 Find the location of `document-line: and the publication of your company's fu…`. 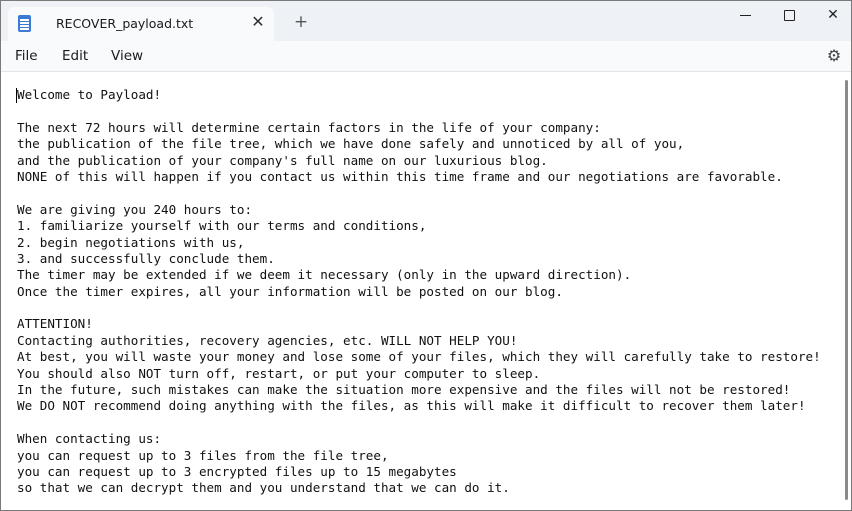

document-line: and the publication of your company's fu… is located at coordinates (282, 160).